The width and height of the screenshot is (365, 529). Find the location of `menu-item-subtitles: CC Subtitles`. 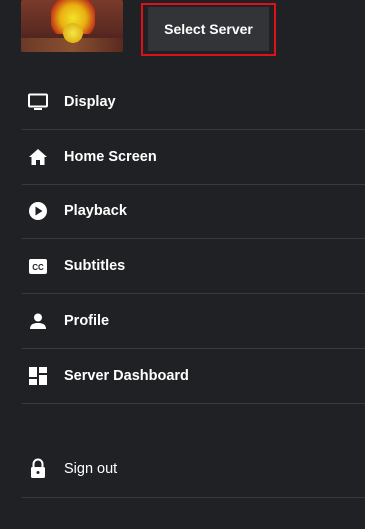

menu-item-subtitles: CC Subtitles is located at coordinates (193, 267).